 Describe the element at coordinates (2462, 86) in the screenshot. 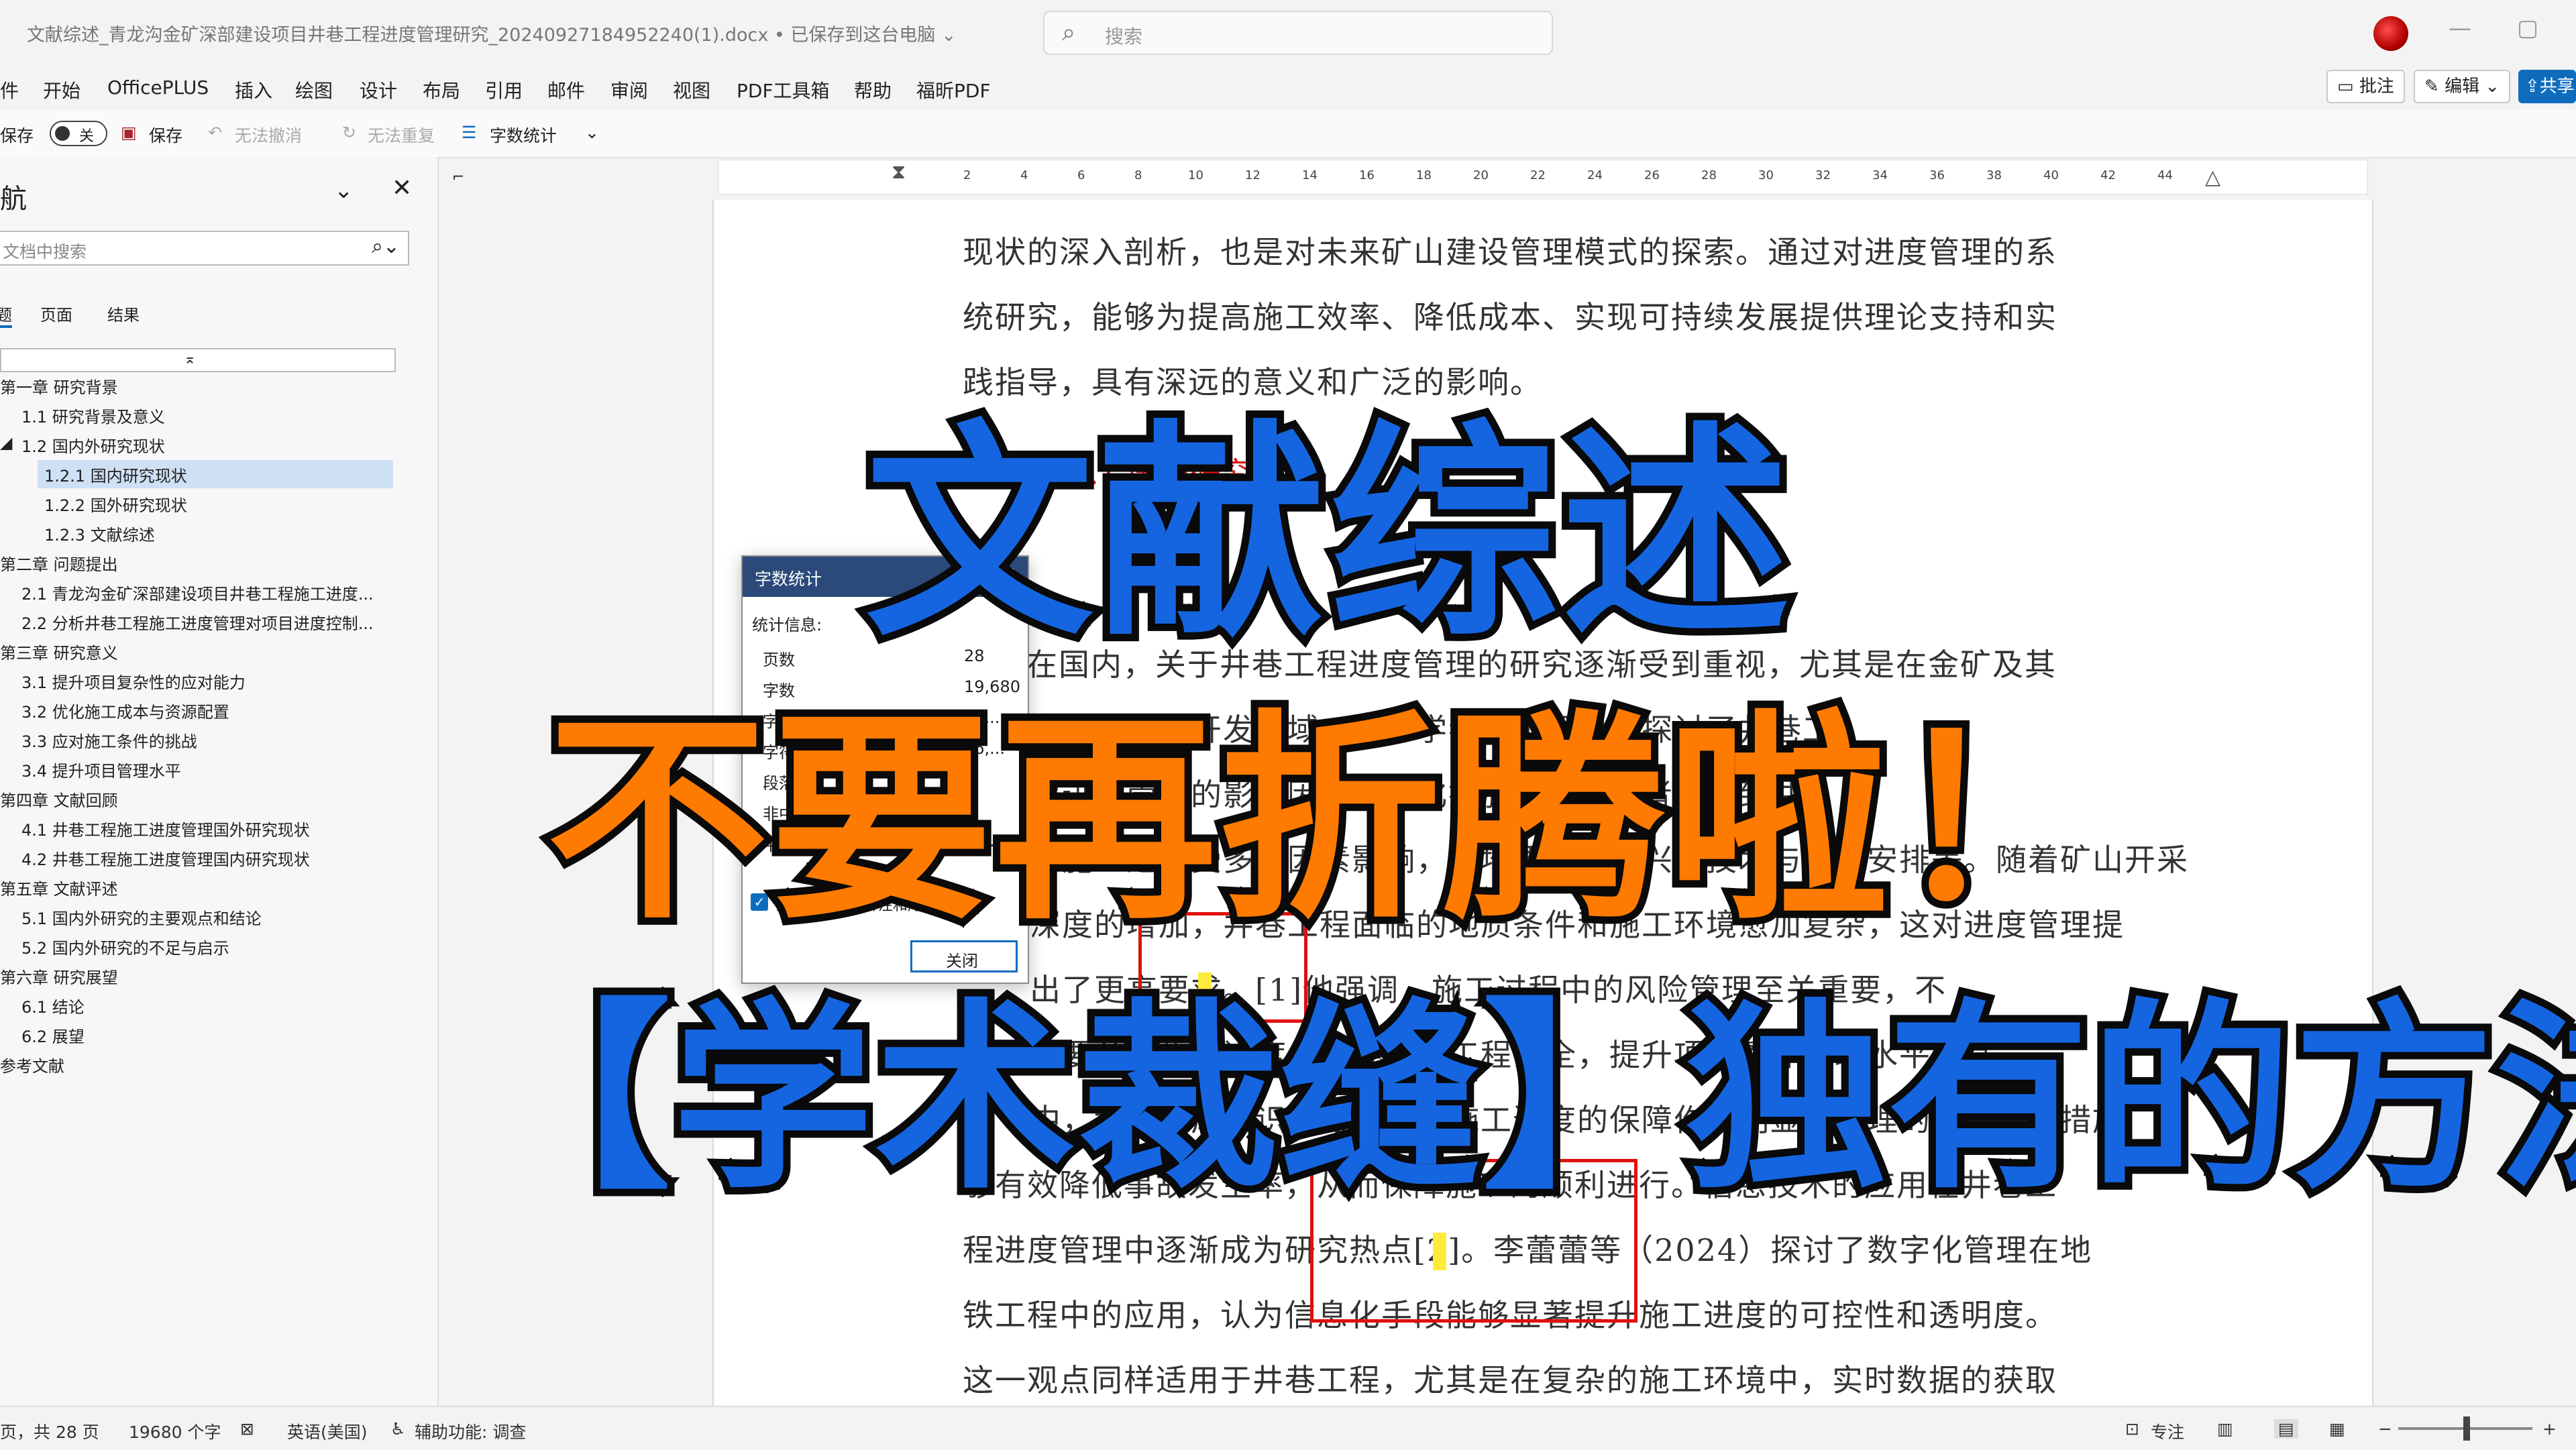

I see `edit-button: ✎ 编辑 ⌄` at that location.